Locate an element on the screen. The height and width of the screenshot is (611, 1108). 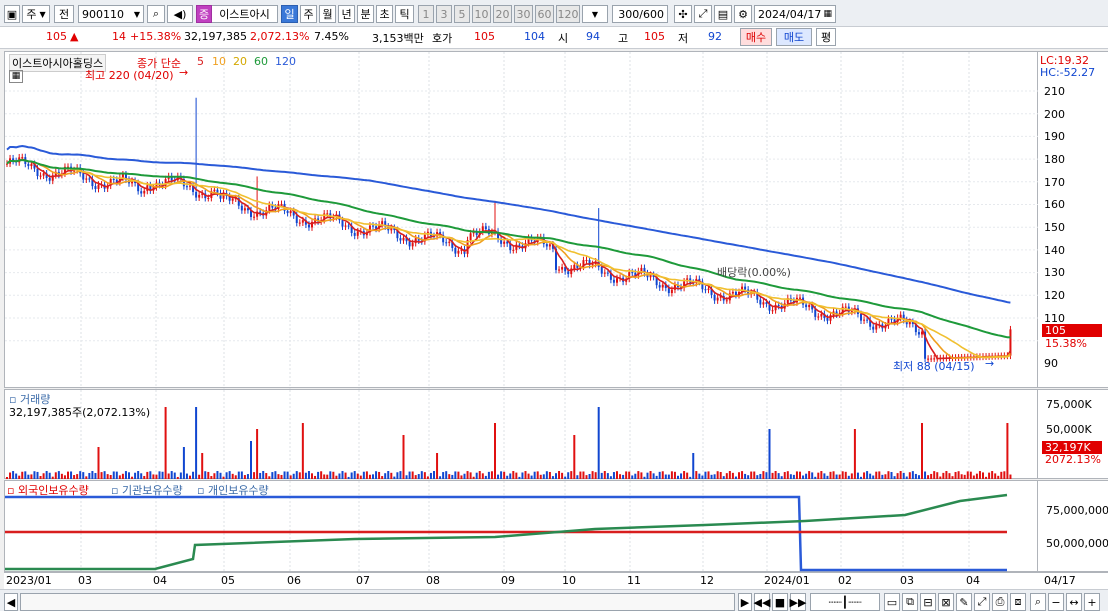
fit-icon: ⤢ is located at coordinates (982, 602).